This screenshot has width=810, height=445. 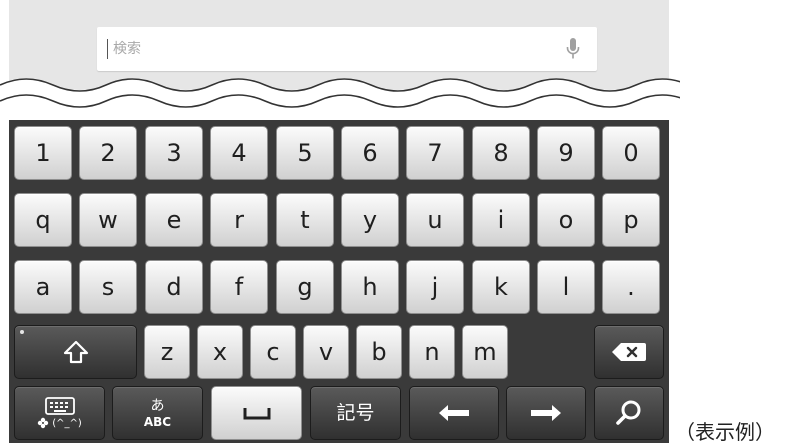 What do you see at coordinates (75, 352) in the screenshot?
I see `shift-key` at bounding box center [75, 352].